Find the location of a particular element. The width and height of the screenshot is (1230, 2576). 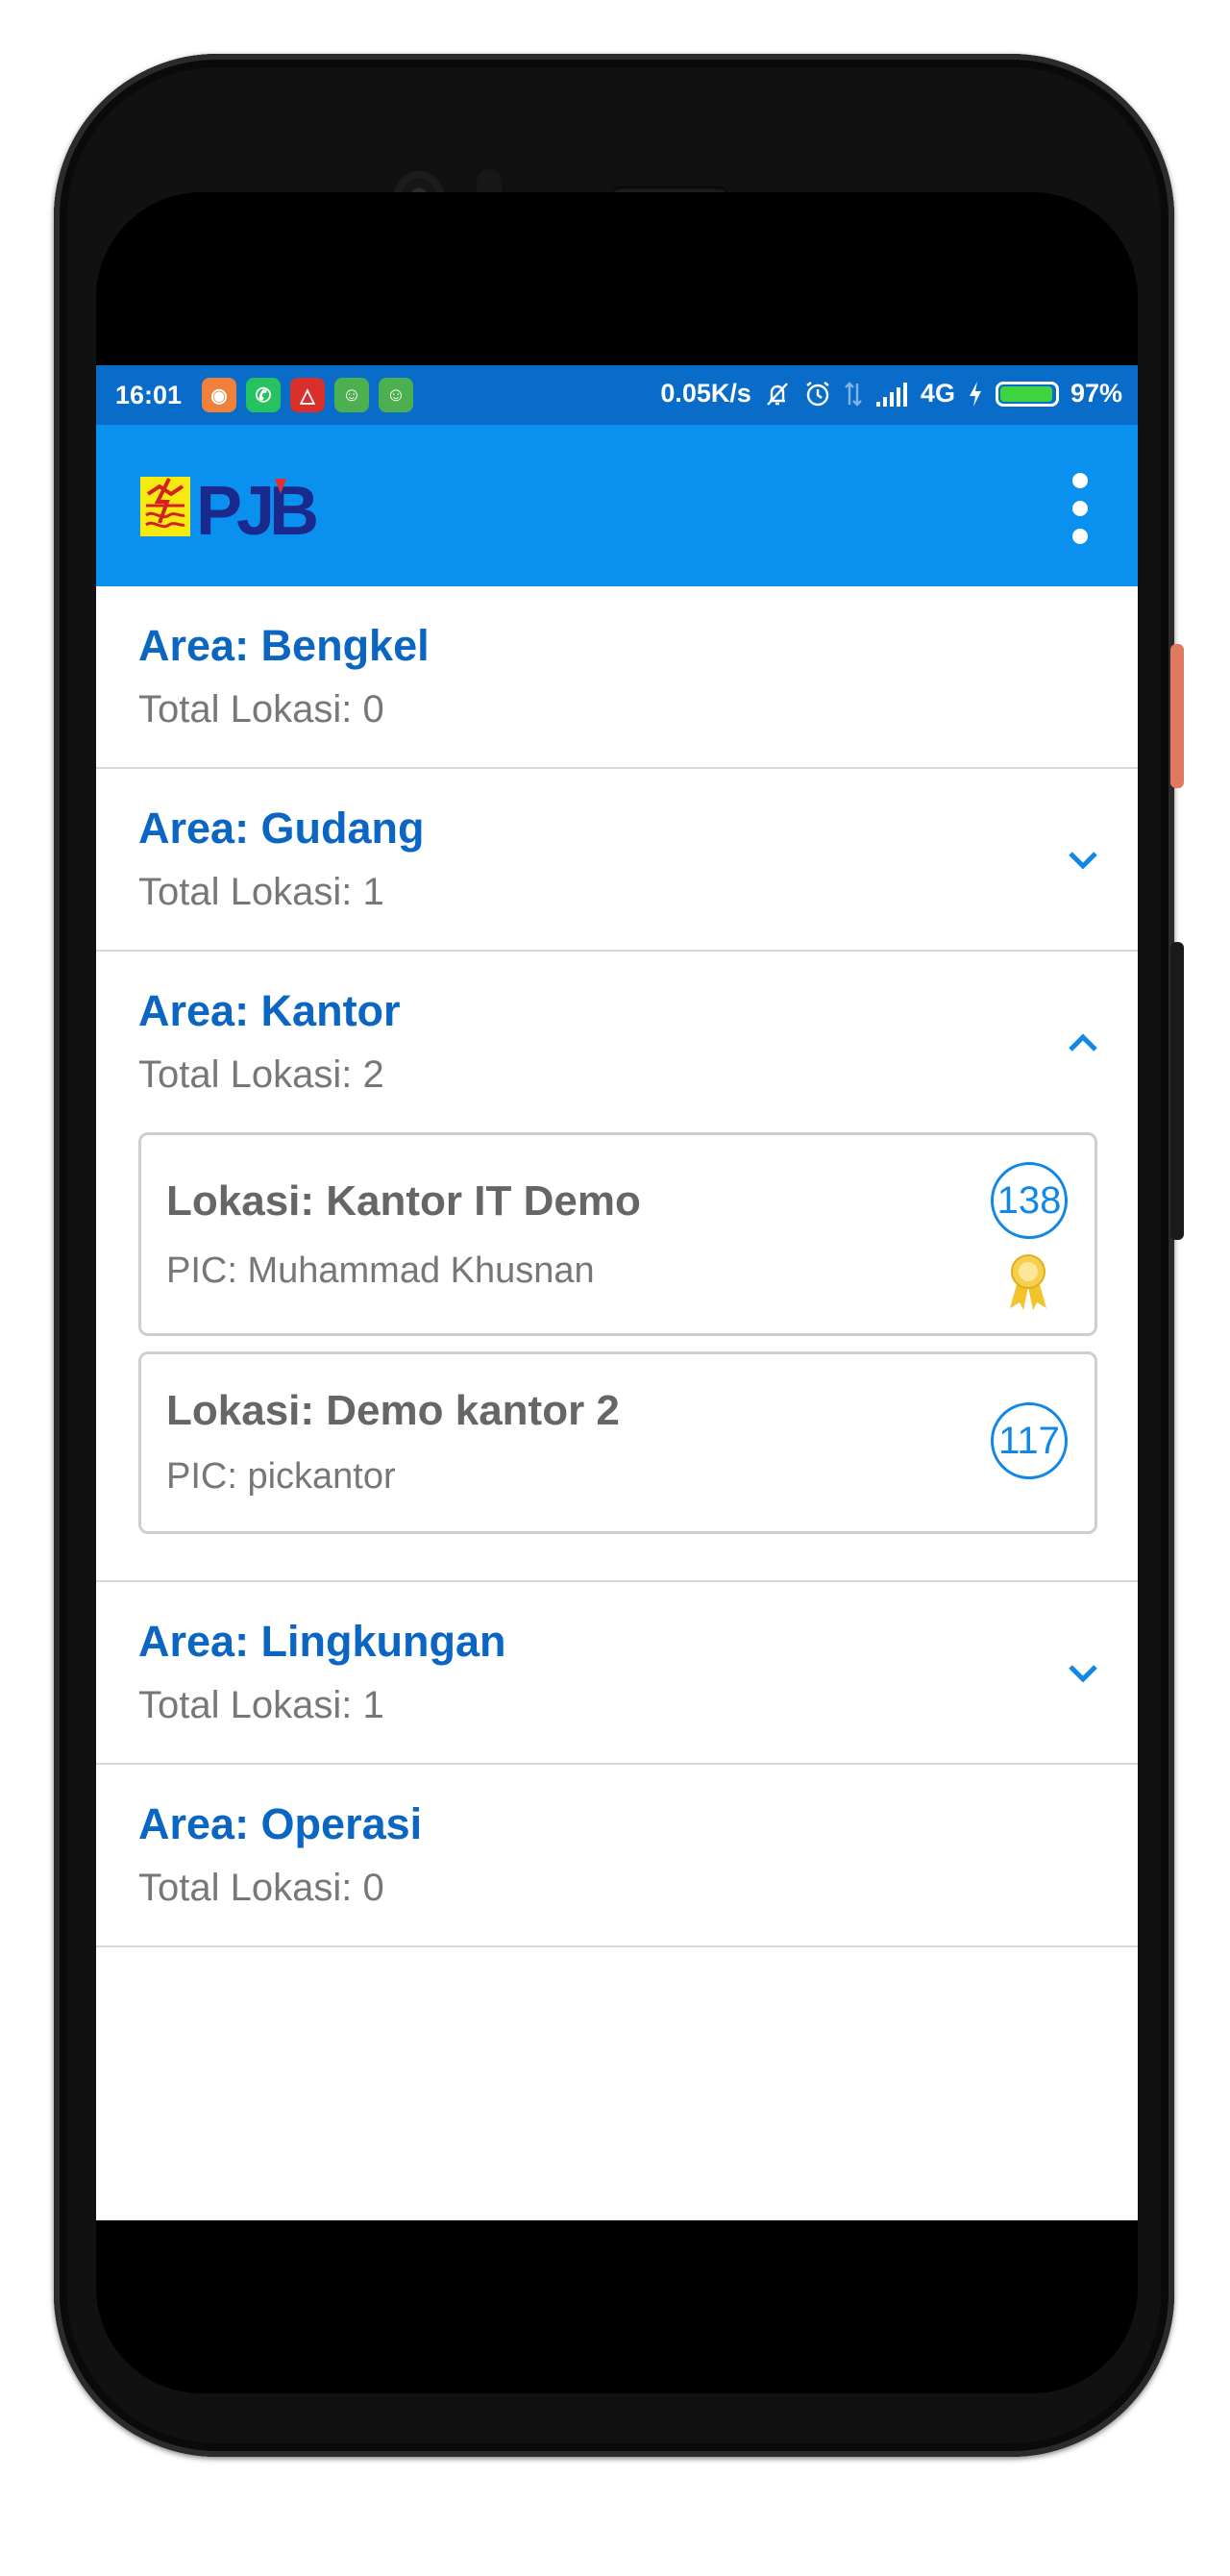

network-speed: 0.05K/s is located at coordinates (706, 393).